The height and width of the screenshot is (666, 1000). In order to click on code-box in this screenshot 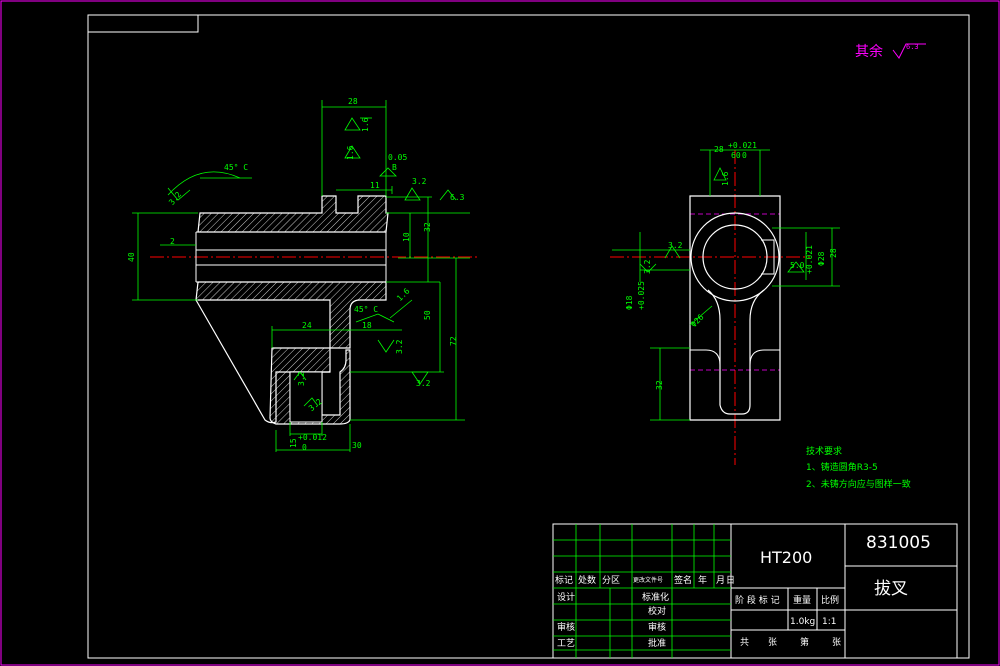, I will do `click(143, 24)`.